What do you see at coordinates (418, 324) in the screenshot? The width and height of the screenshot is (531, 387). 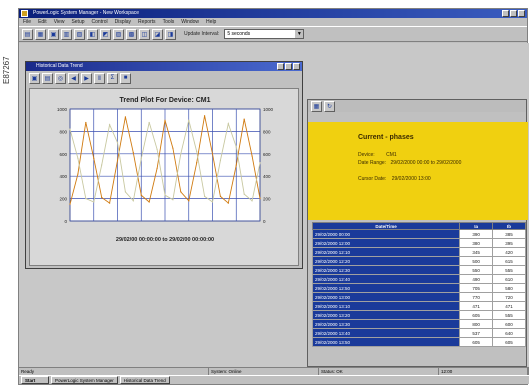 I see `table-row: 29/02/2000 13:30 800 600` at bounding box center [418, 324].